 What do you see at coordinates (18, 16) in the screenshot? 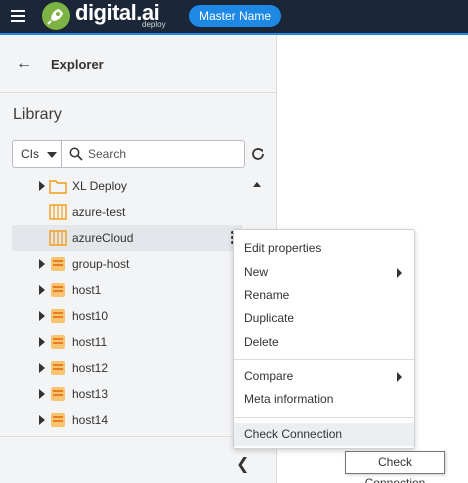
I see `hamburger-menu-icon` at bounding box center [18, 16].